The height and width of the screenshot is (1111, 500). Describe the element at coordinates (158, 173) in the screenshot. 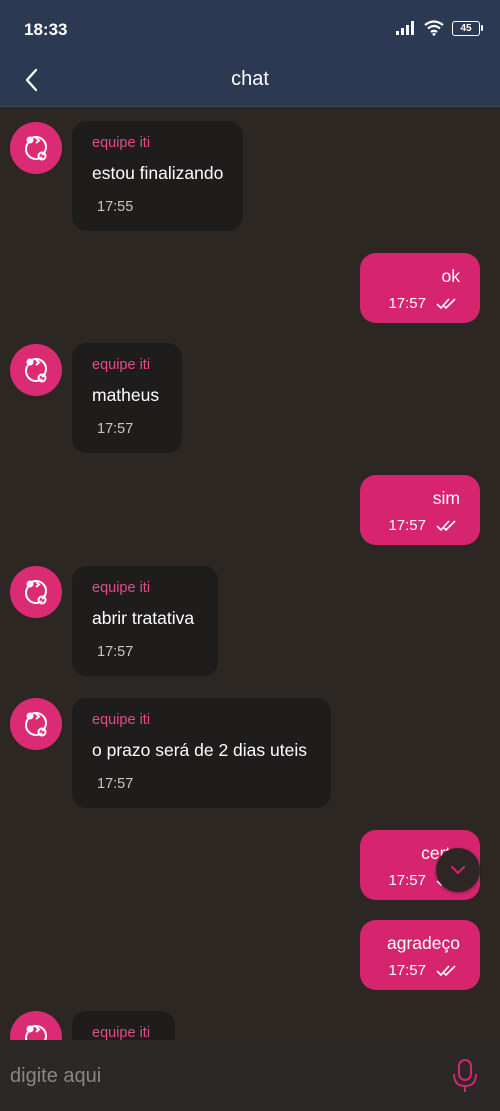

I see `message-text: estou finalizando` at that location.